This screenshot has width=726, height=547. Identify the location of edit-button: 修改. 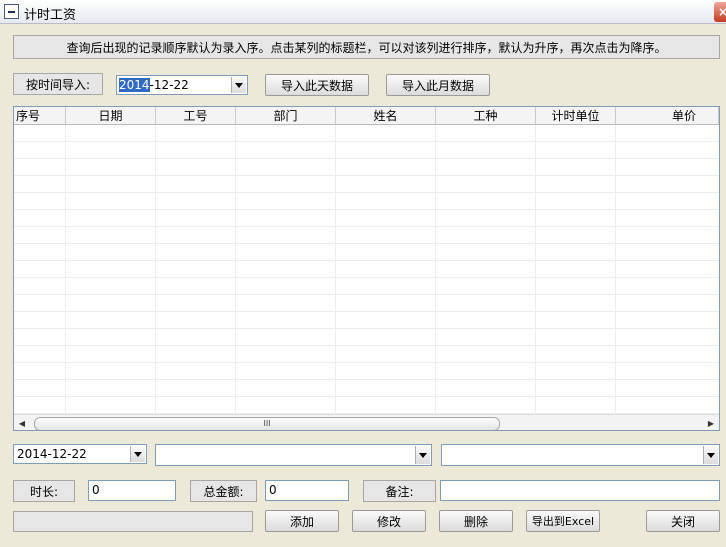
(389, 521).